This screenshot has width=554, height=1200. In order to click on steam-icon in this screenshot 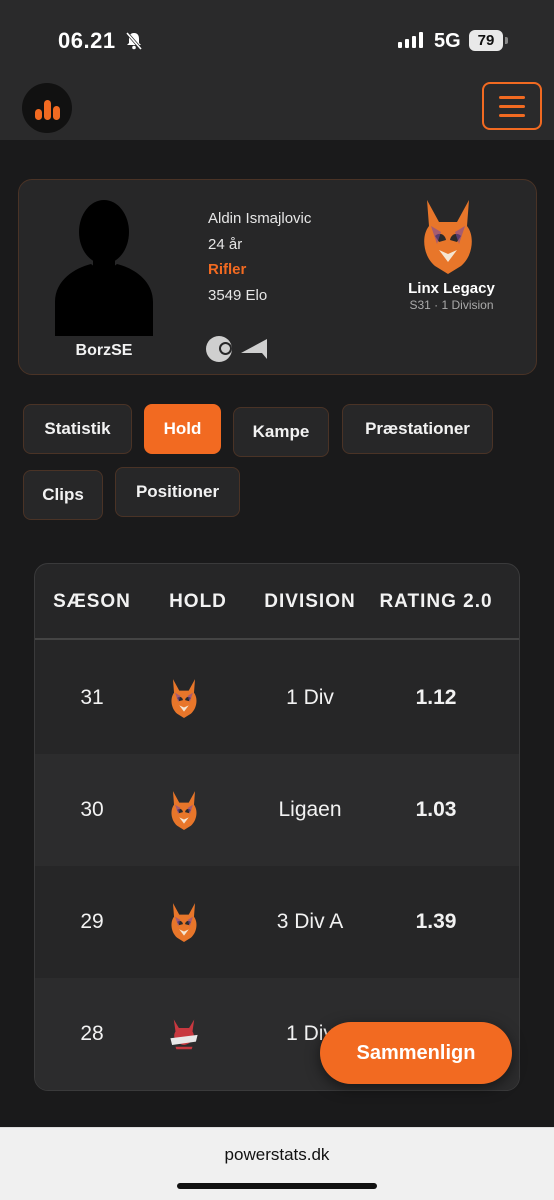, I will do `click(219, 349)`.